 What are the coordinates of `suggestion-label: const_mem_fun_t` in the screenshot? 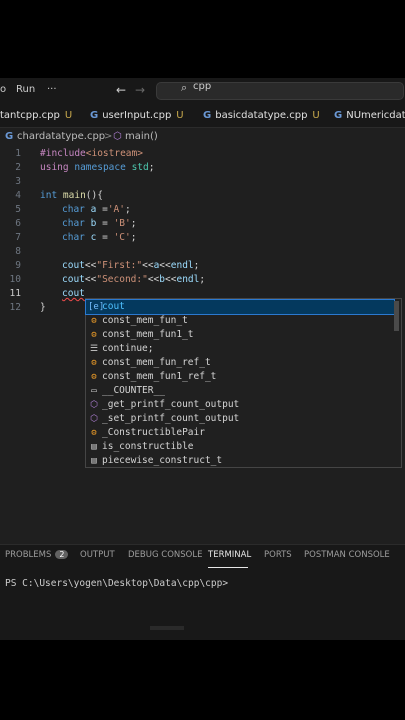 It's located at (145, 320).